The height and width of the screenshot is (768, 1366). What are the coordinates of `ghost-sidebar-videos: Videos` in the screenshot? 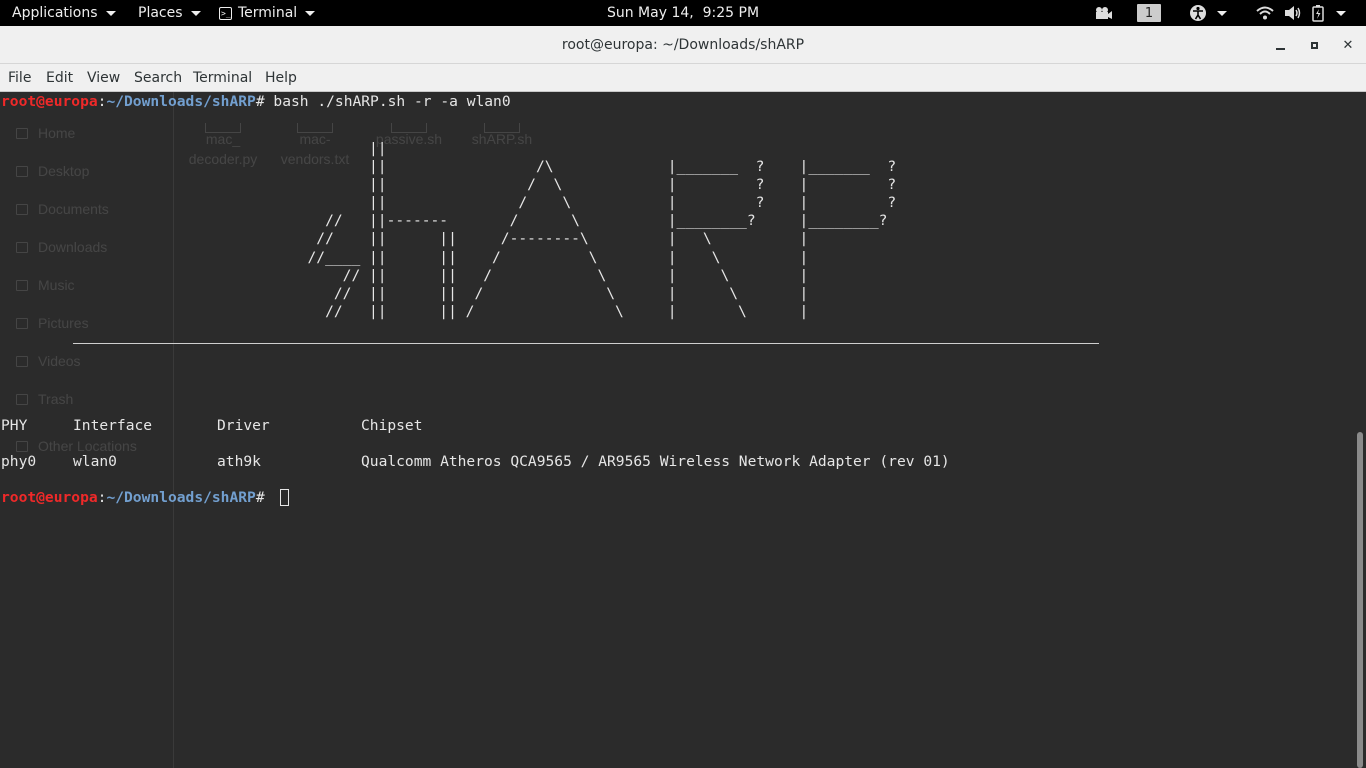 It's located at (48, 362).